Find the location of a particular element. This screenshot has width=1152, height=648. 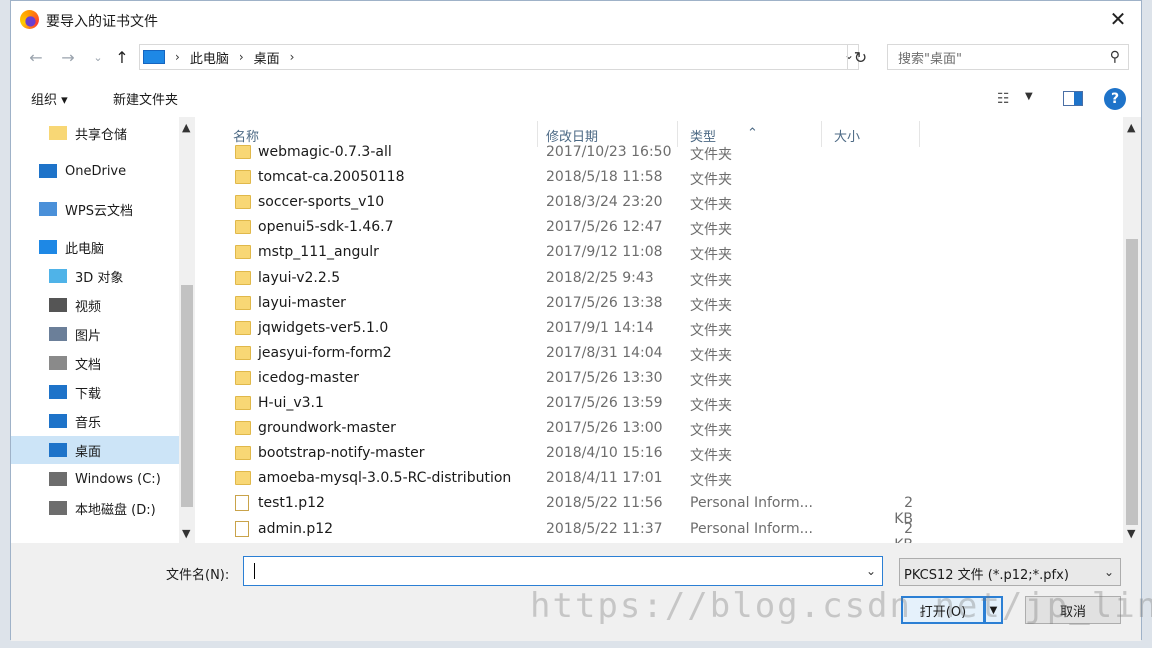

file-date: 2018/5/22 11:37 is located at coordinates (604, 528).